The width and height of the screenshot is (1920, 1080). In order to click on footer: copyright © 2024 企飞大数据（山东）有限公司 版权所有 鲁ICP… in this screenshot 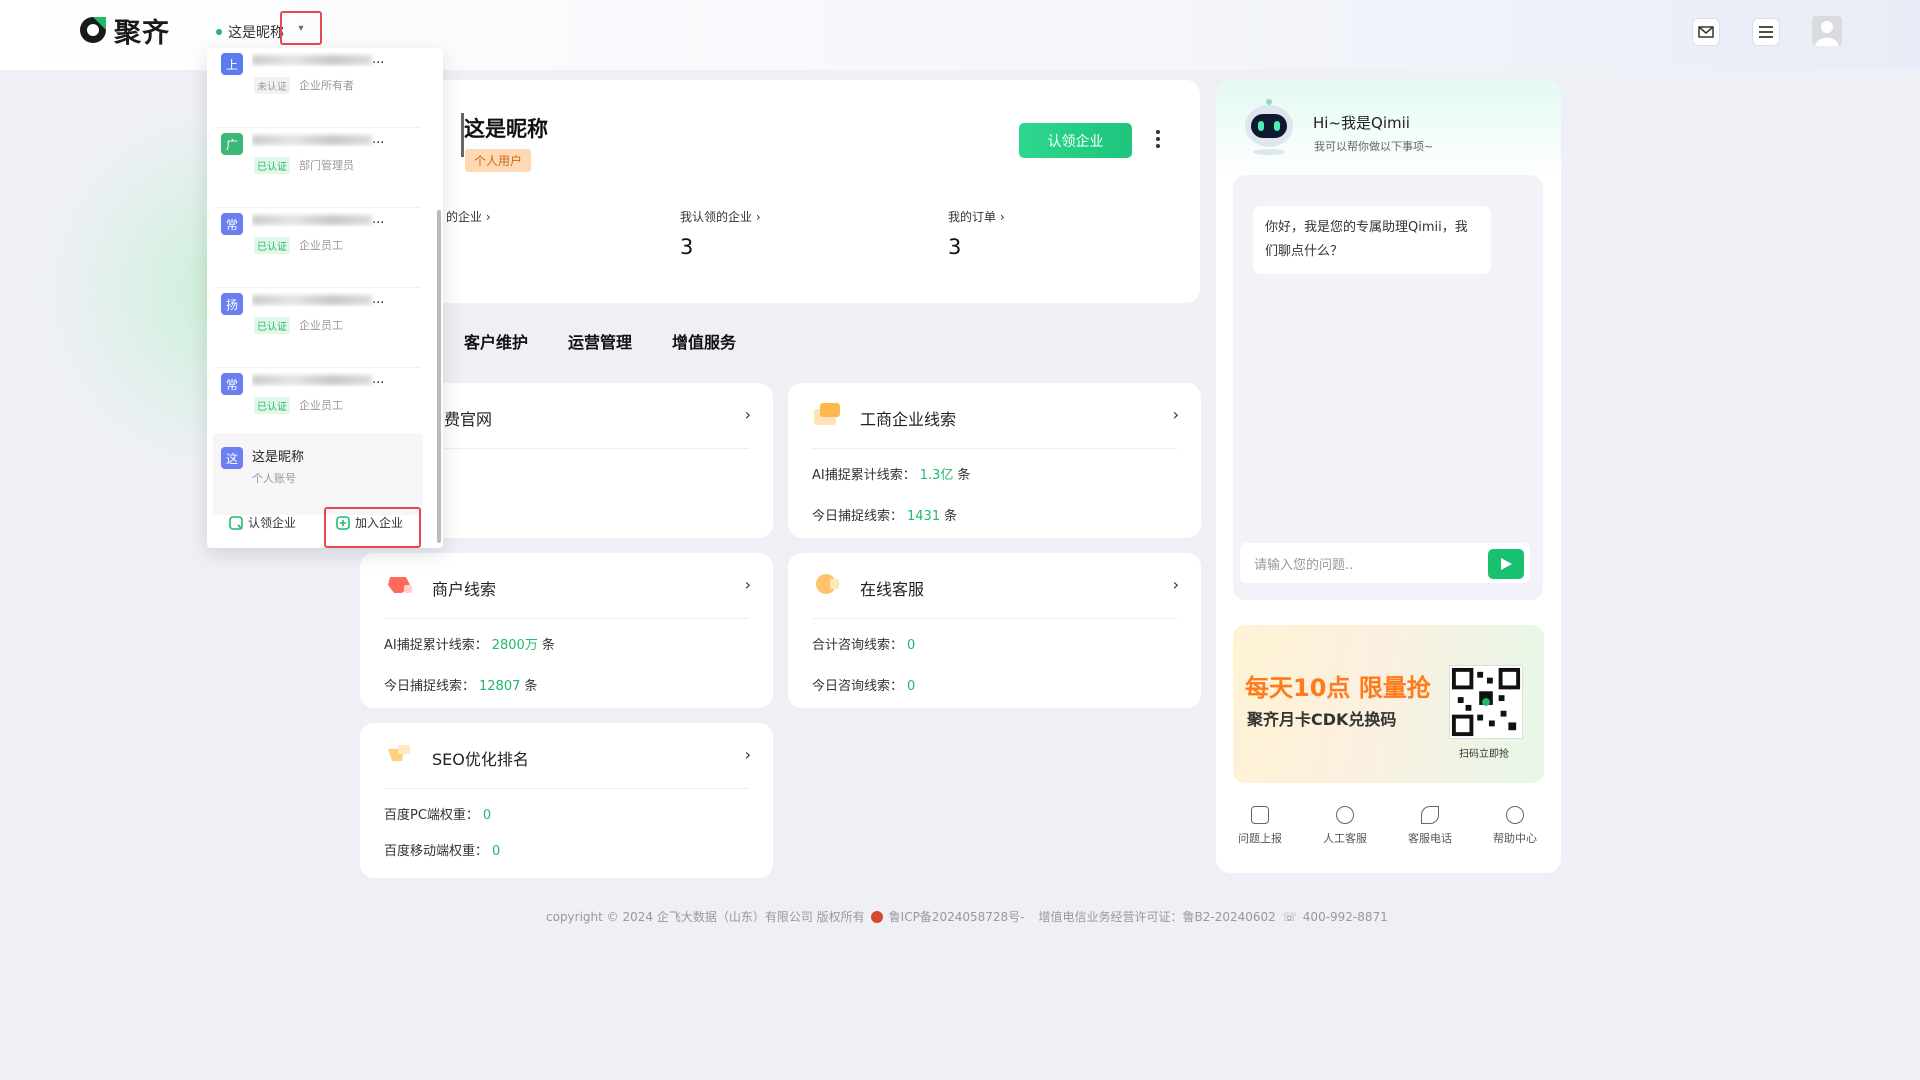, I will do `click(967, 916)`.